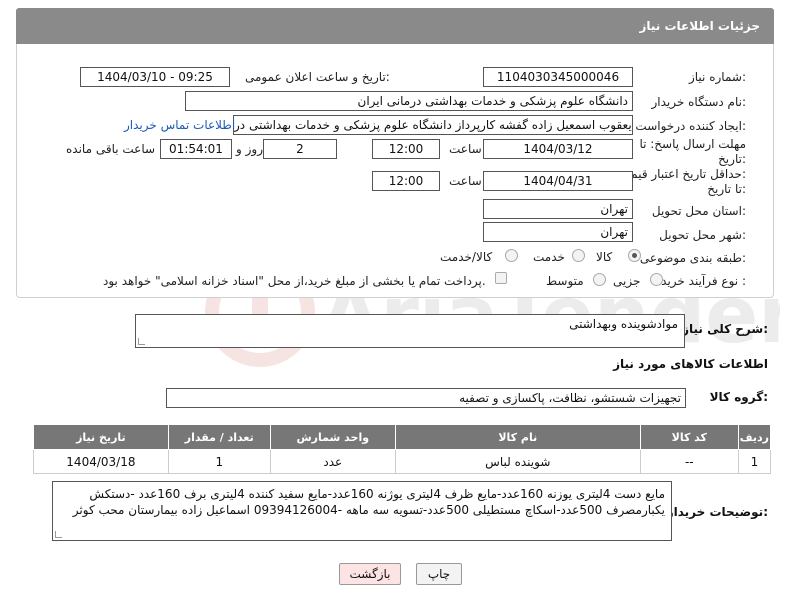 This screenshot has height=598, width=788. I want to click on process-radio-medium, so click(599, 279).